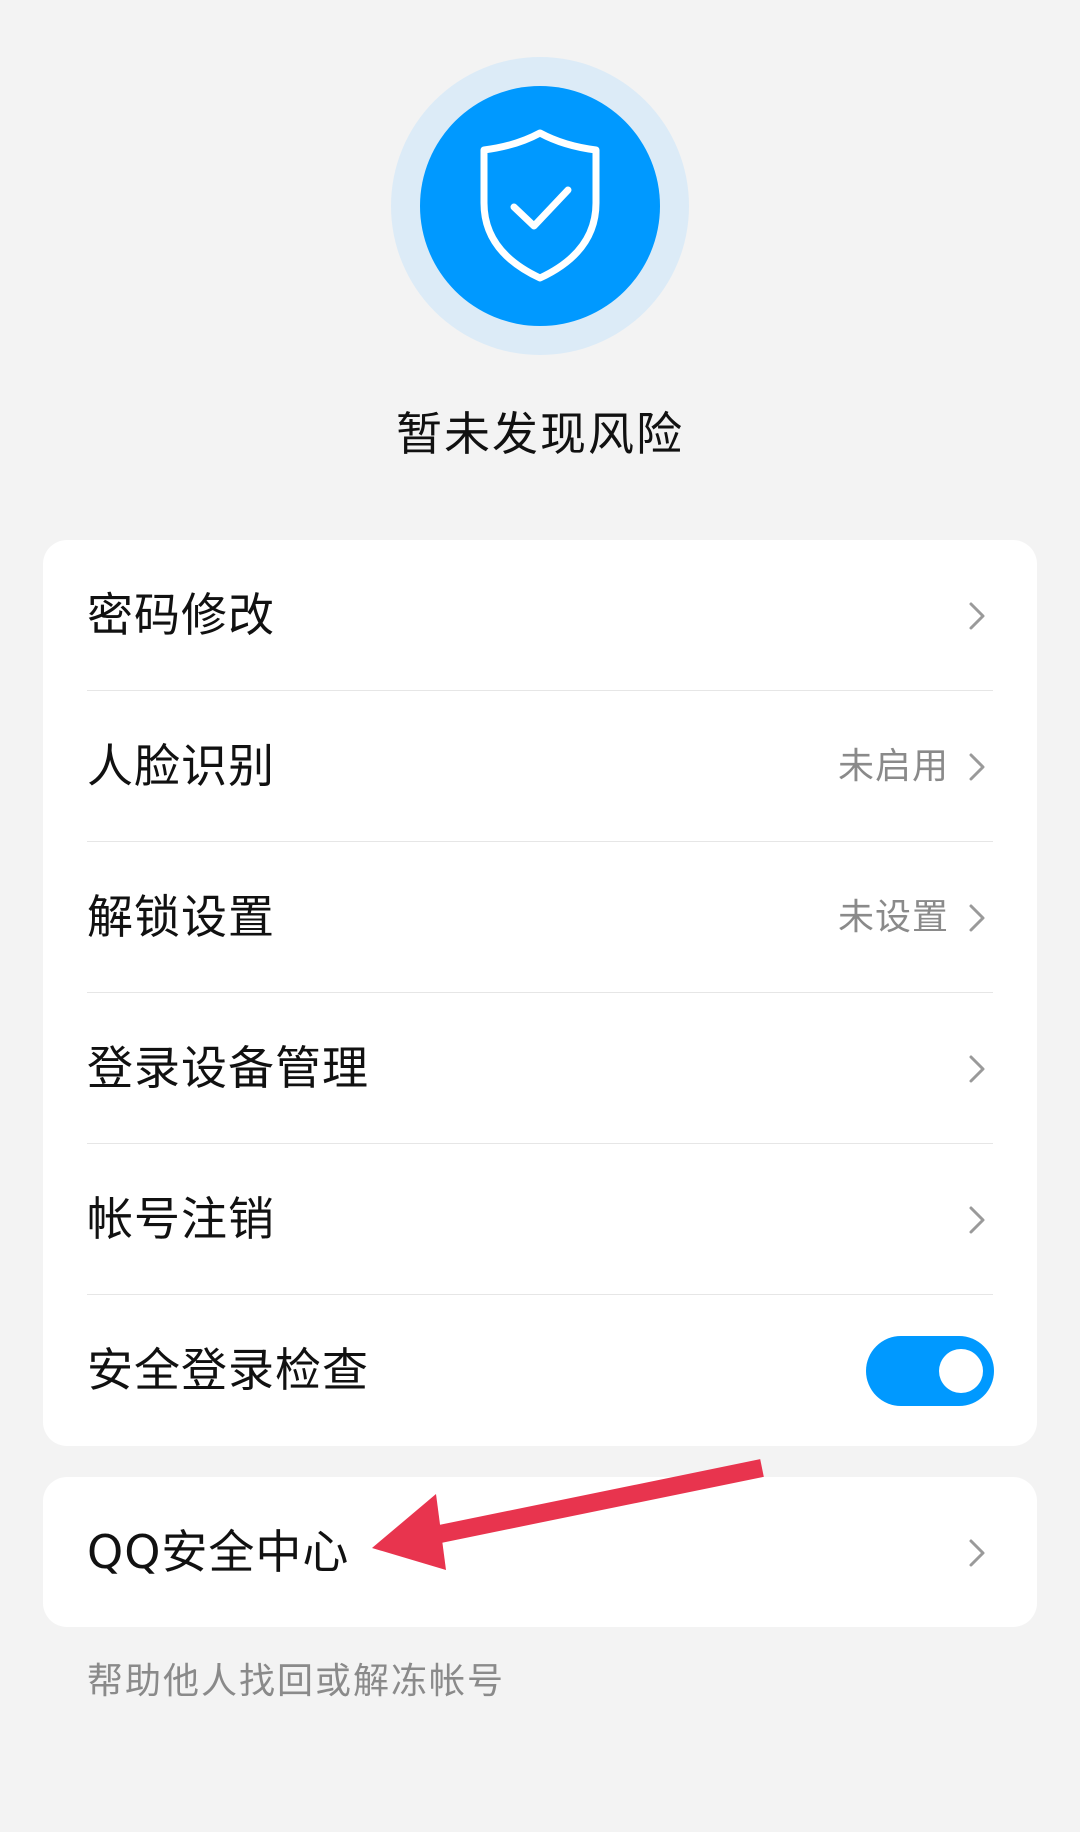  I want to click on setting-row-password: 密码修改, so click(540, 615).